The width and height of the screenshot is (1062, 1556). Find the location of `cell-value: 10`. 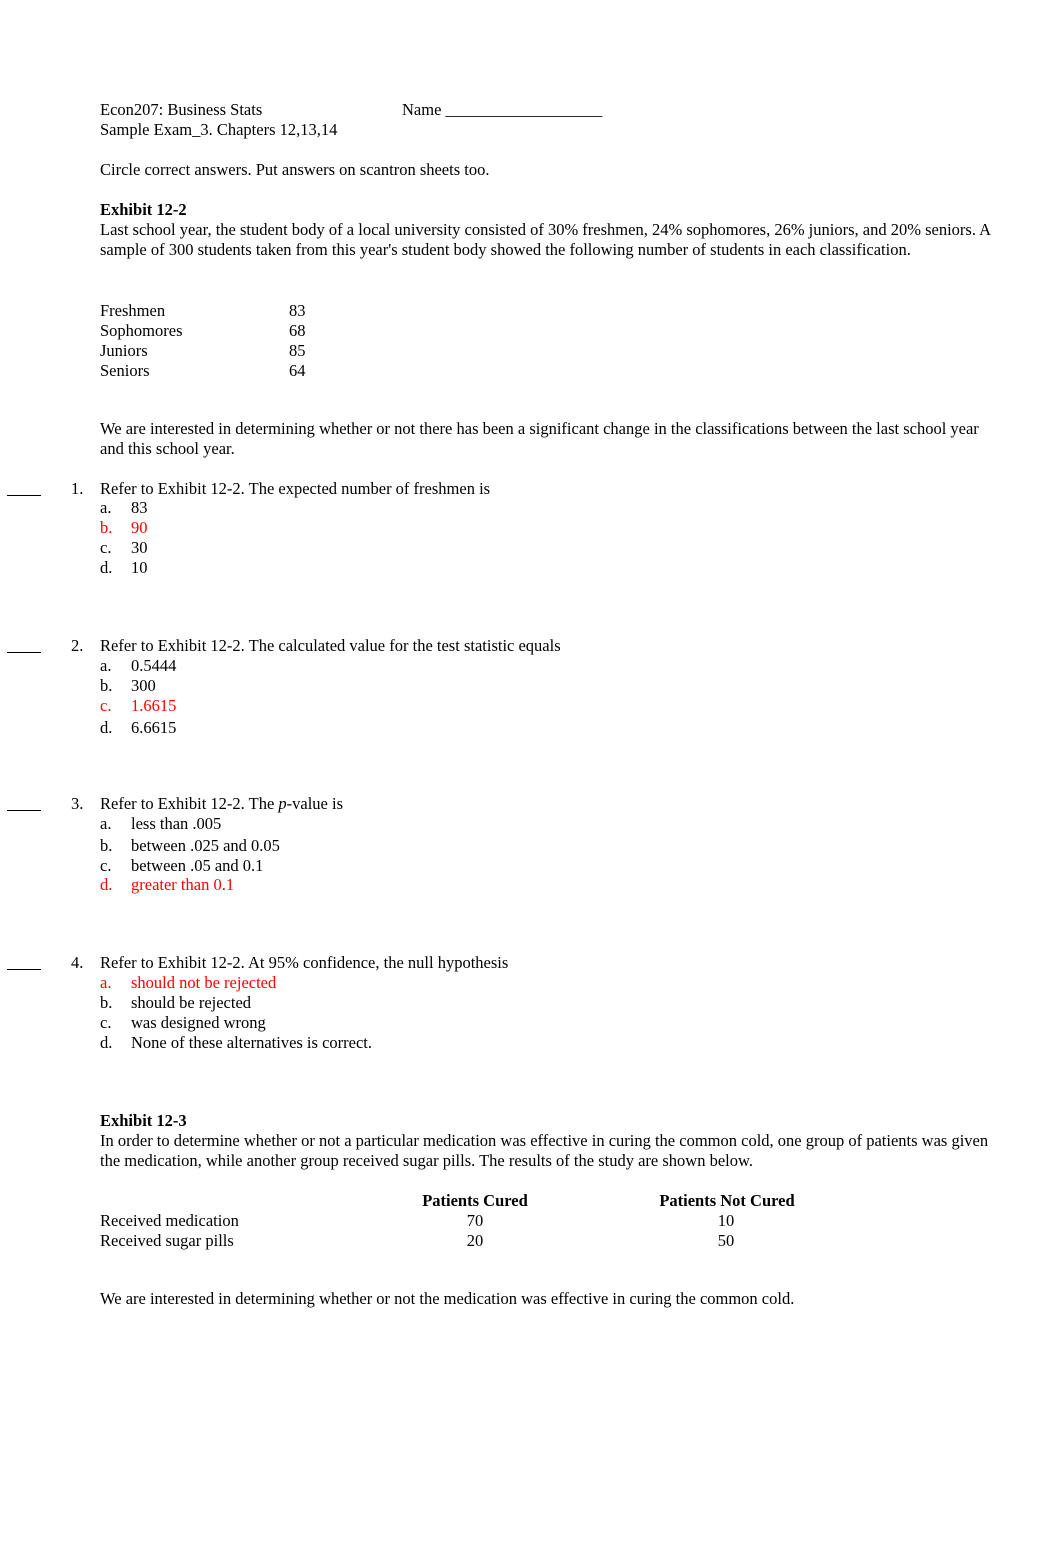

cell-value: 10 is located at coordinates (726, 1220).